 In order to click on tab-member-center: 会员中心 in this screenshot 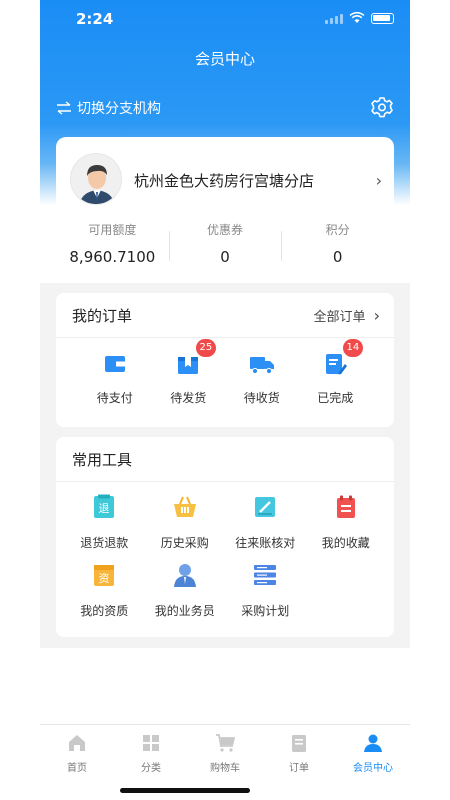, I will do `click(373, 749)`.